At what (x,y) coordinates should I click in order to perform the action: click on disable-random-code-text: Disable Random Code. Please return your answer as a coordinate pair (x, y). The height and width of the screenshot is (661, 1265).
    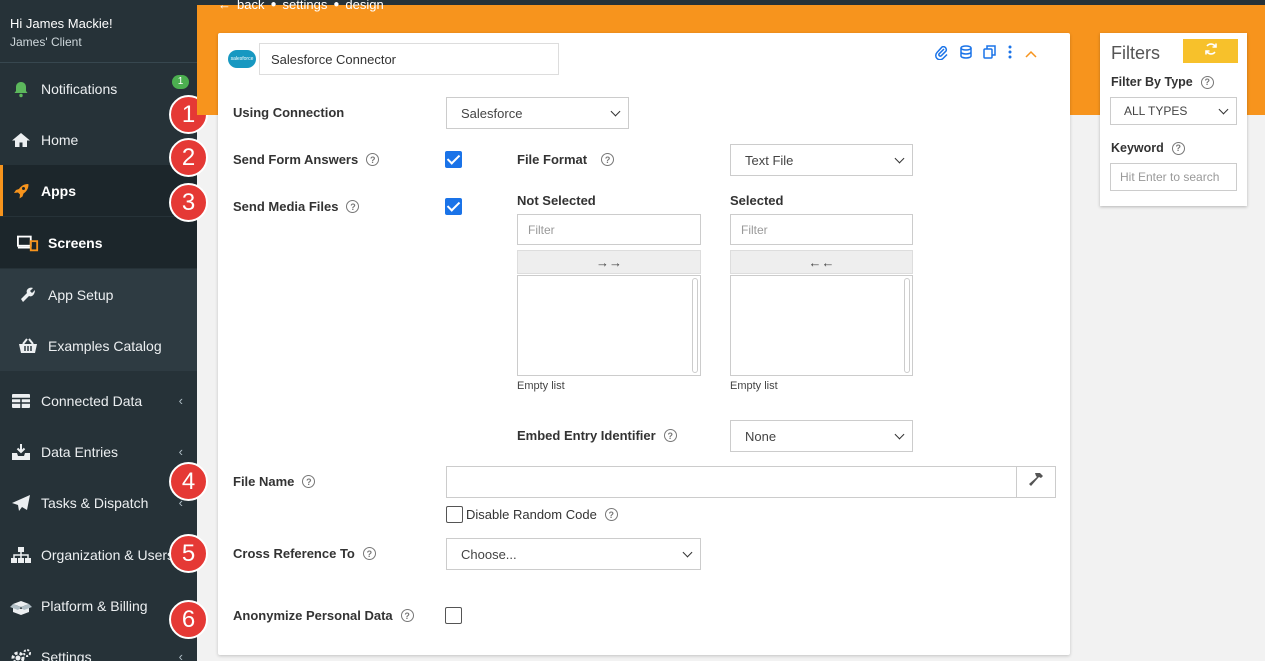
    Looking at the image, I should click on (531, 514).